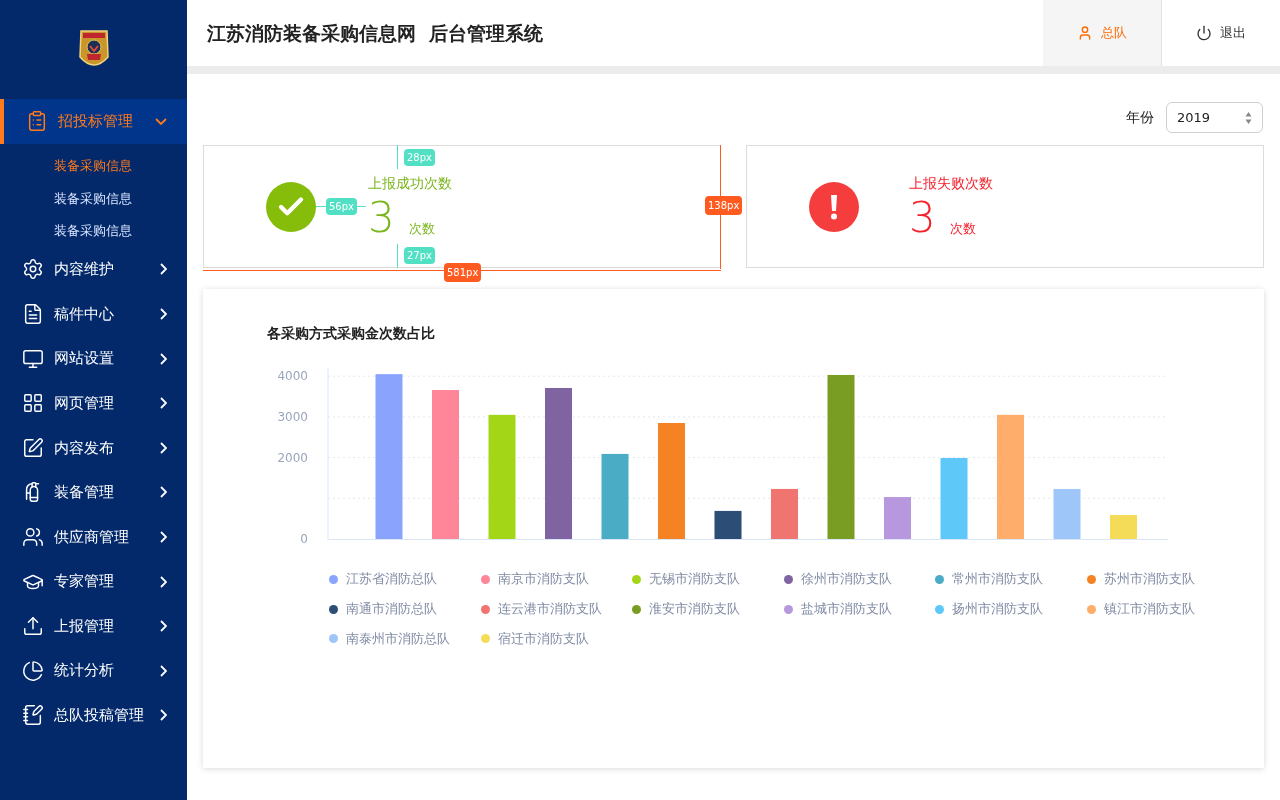  Describe the element at coordinates (391, 579) in the screenshot. I see `legend-label: 江苏省消防总队` at that location.